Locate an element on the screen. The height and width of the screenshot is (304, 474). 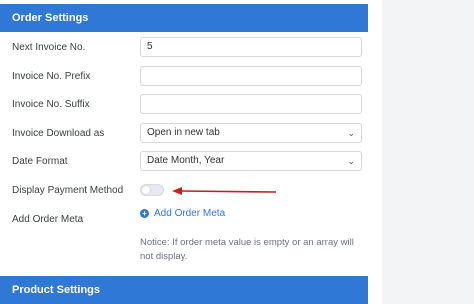
payment-method-label: Display Payment Method is located at coordinates (68, 190).